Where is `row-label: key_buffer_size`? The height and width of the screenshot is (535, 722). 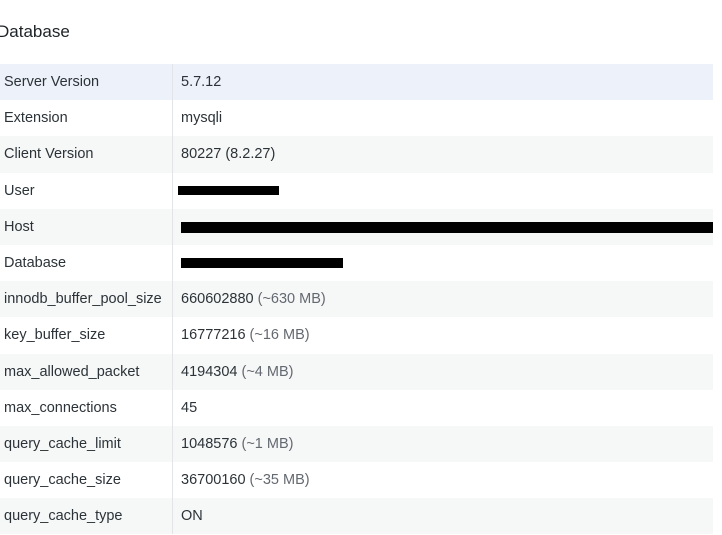
row-label: key_buffer_size is located at coordinates (86, 335).